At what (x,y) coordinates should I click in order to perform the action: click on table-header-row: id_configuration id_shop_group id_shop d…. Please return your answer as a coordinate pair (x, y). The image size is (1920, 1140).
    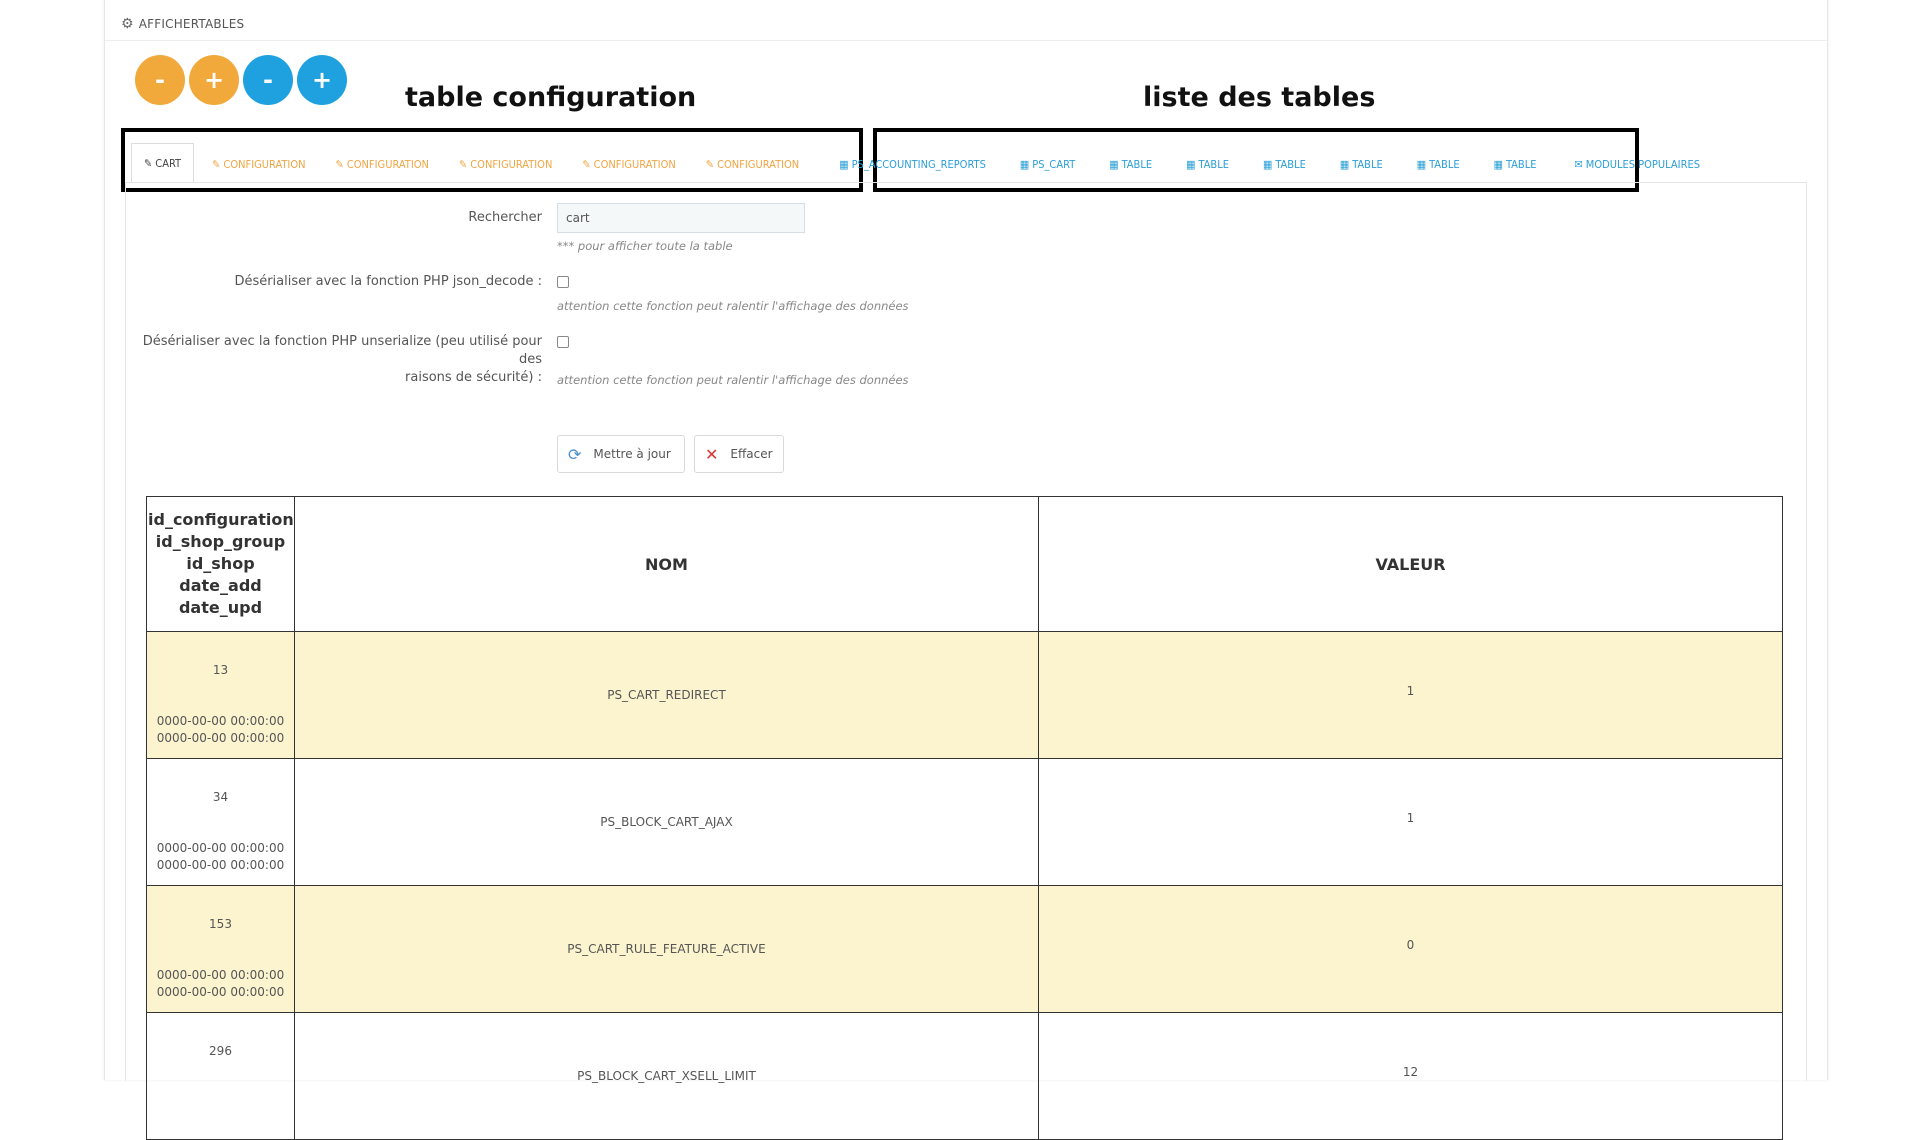
    Looking at the image, I should click on (964, 564).